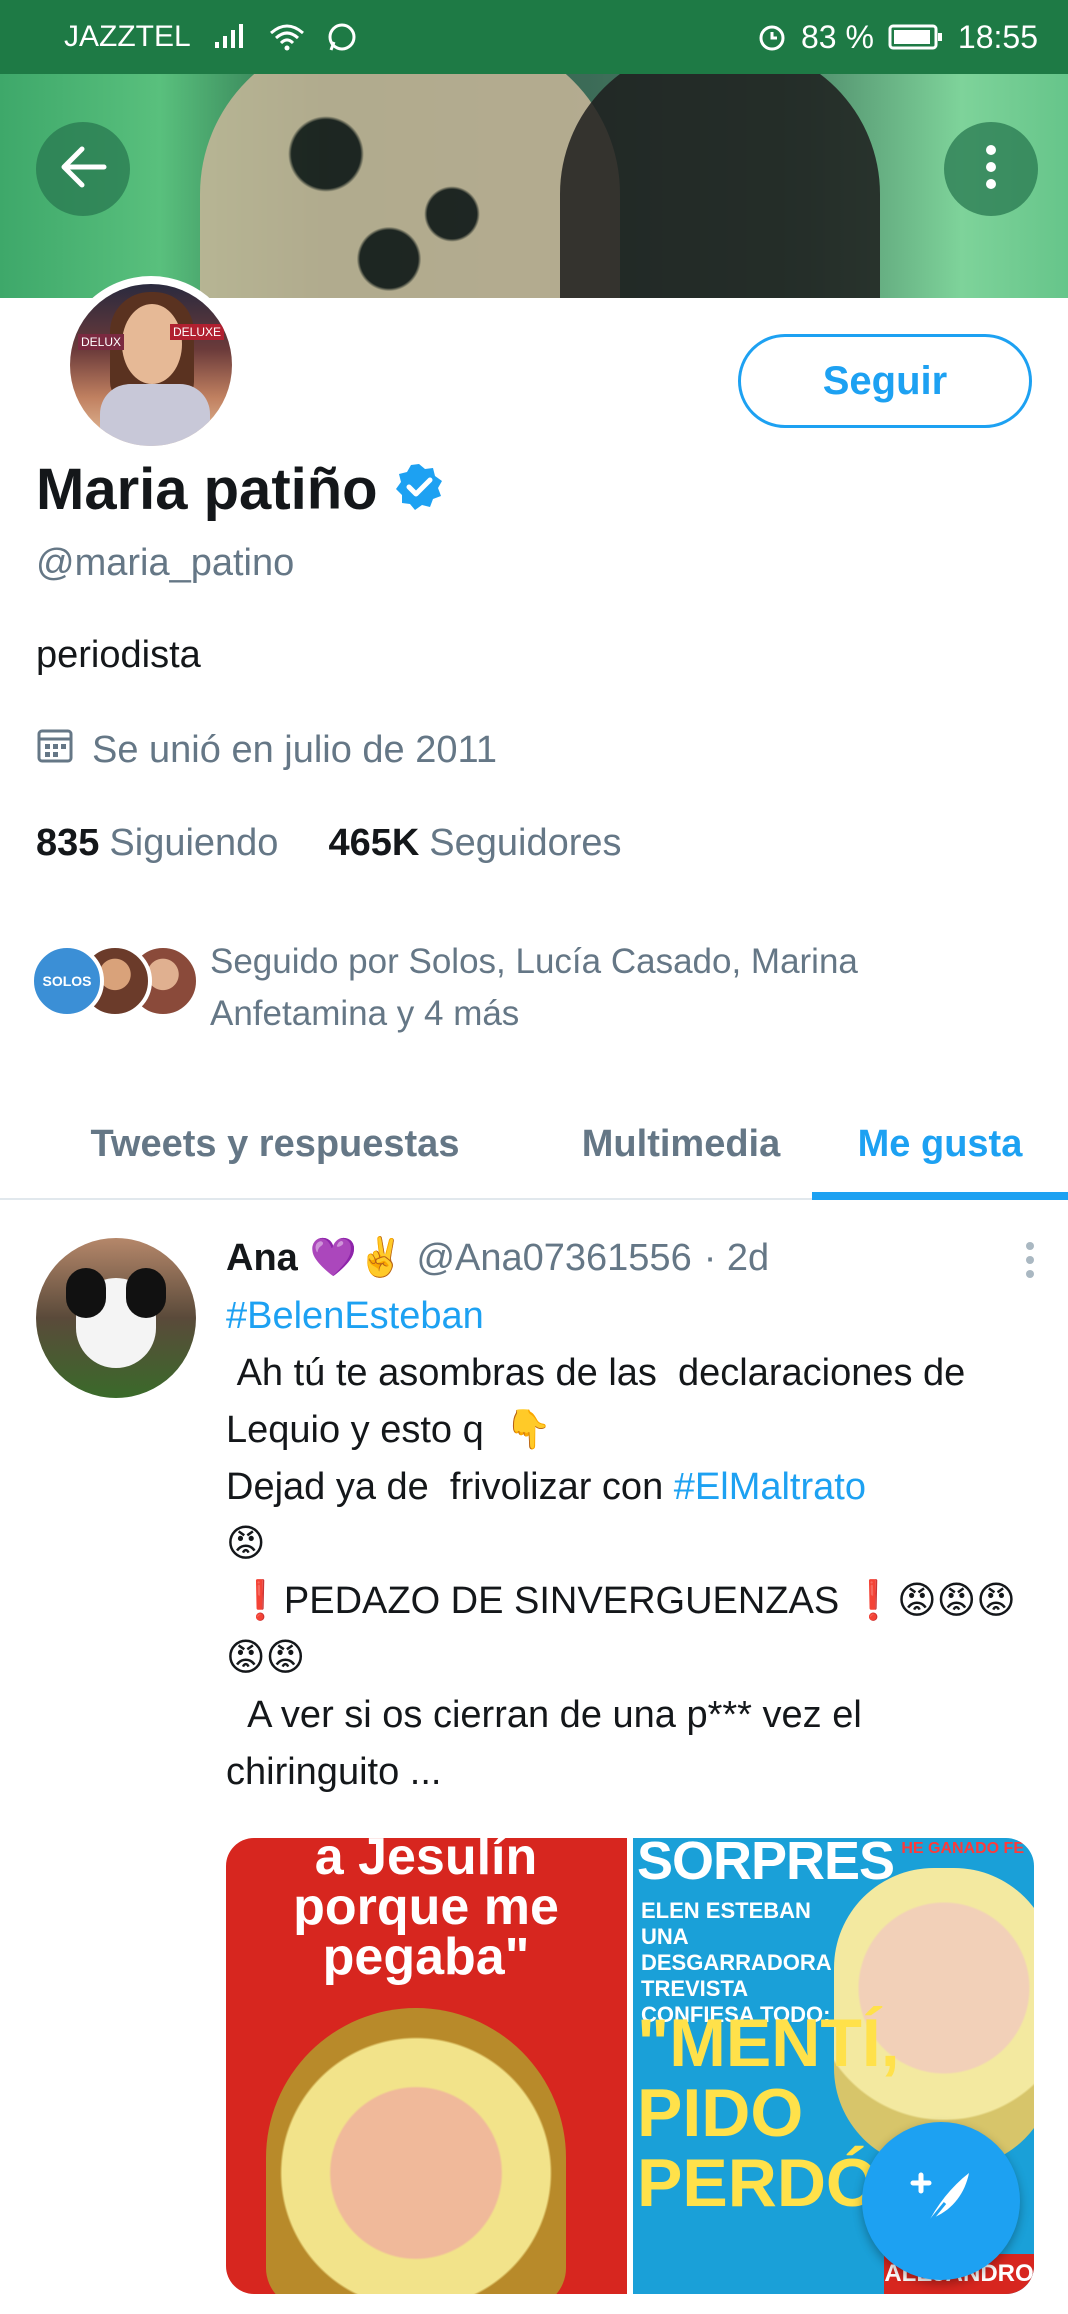 Image resolution: width=1068 pixels, height=2314 pixels. I want to click on follow-button: Seguir, so click(885, 381).